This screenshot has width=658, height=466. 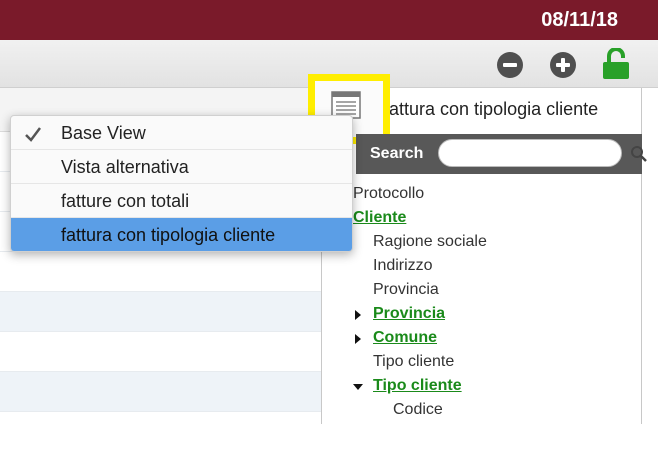 I want to click on menu-item-vista-alternativa: Vista alternativa, so click(x=181, y=167).